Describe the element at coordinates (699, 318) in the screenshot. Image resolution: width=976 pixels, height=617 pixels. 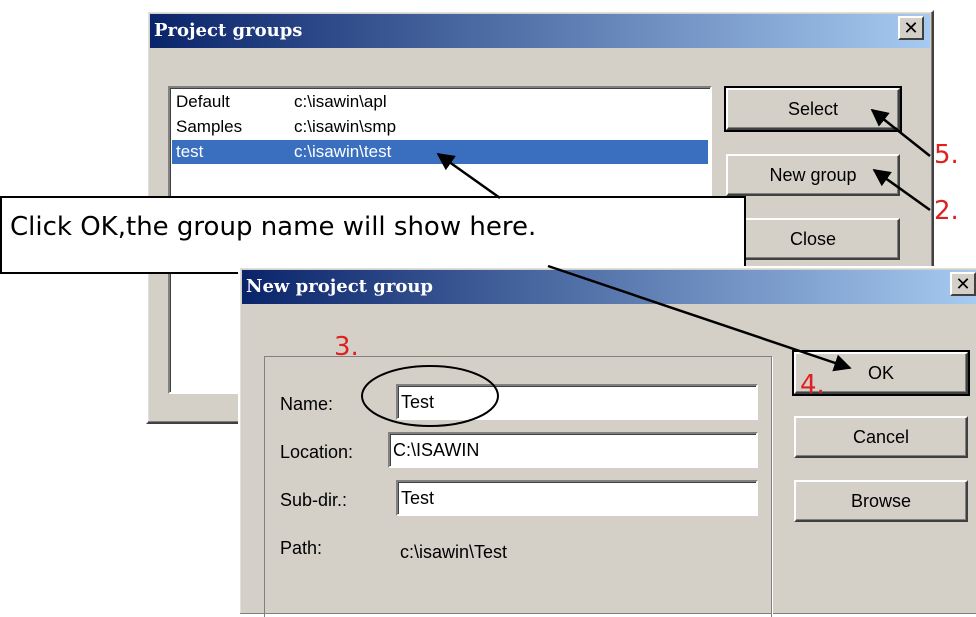
I see `arrow-to-ok` at that location.